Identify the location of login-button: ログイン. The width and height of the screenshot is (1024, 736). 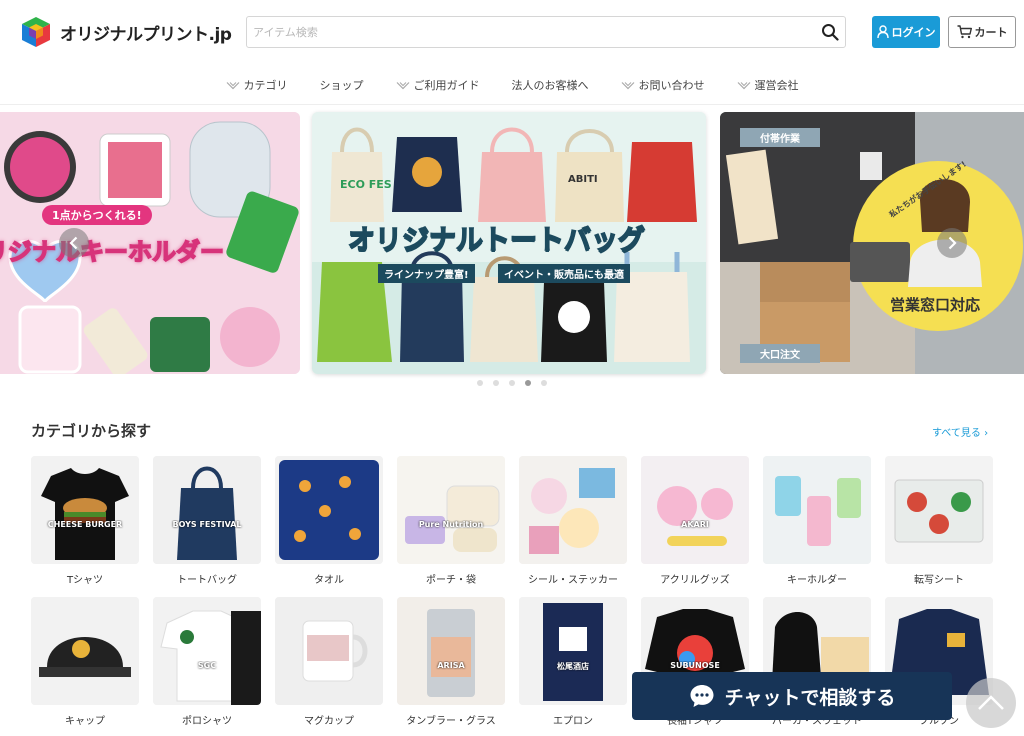
(906, 32).